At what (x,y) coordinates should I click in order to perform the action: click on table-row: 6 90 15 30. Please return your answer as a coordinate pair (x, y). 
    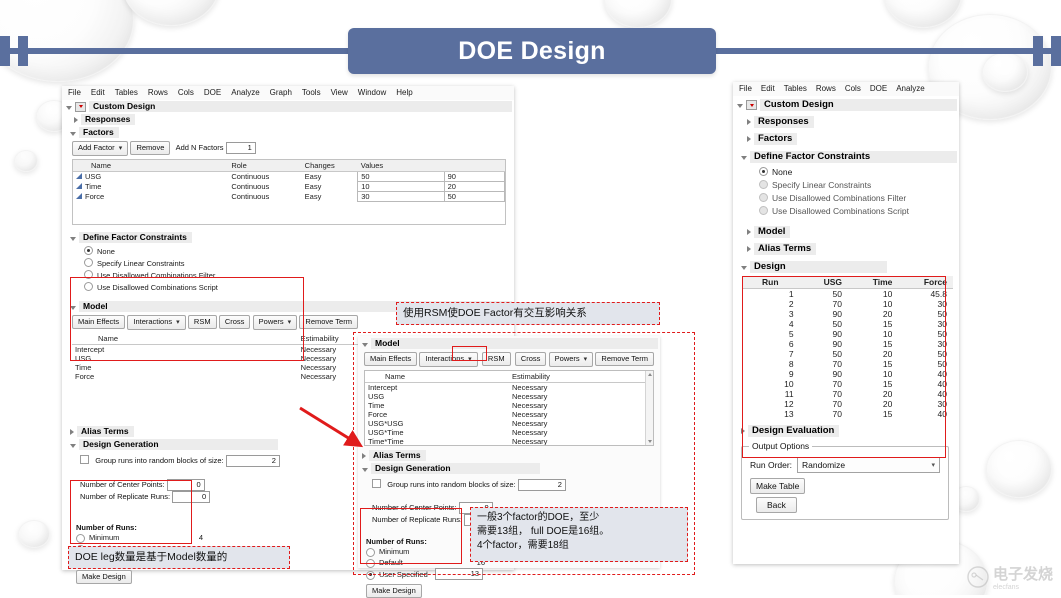
    Looking at the image, I should click on (848, 344).